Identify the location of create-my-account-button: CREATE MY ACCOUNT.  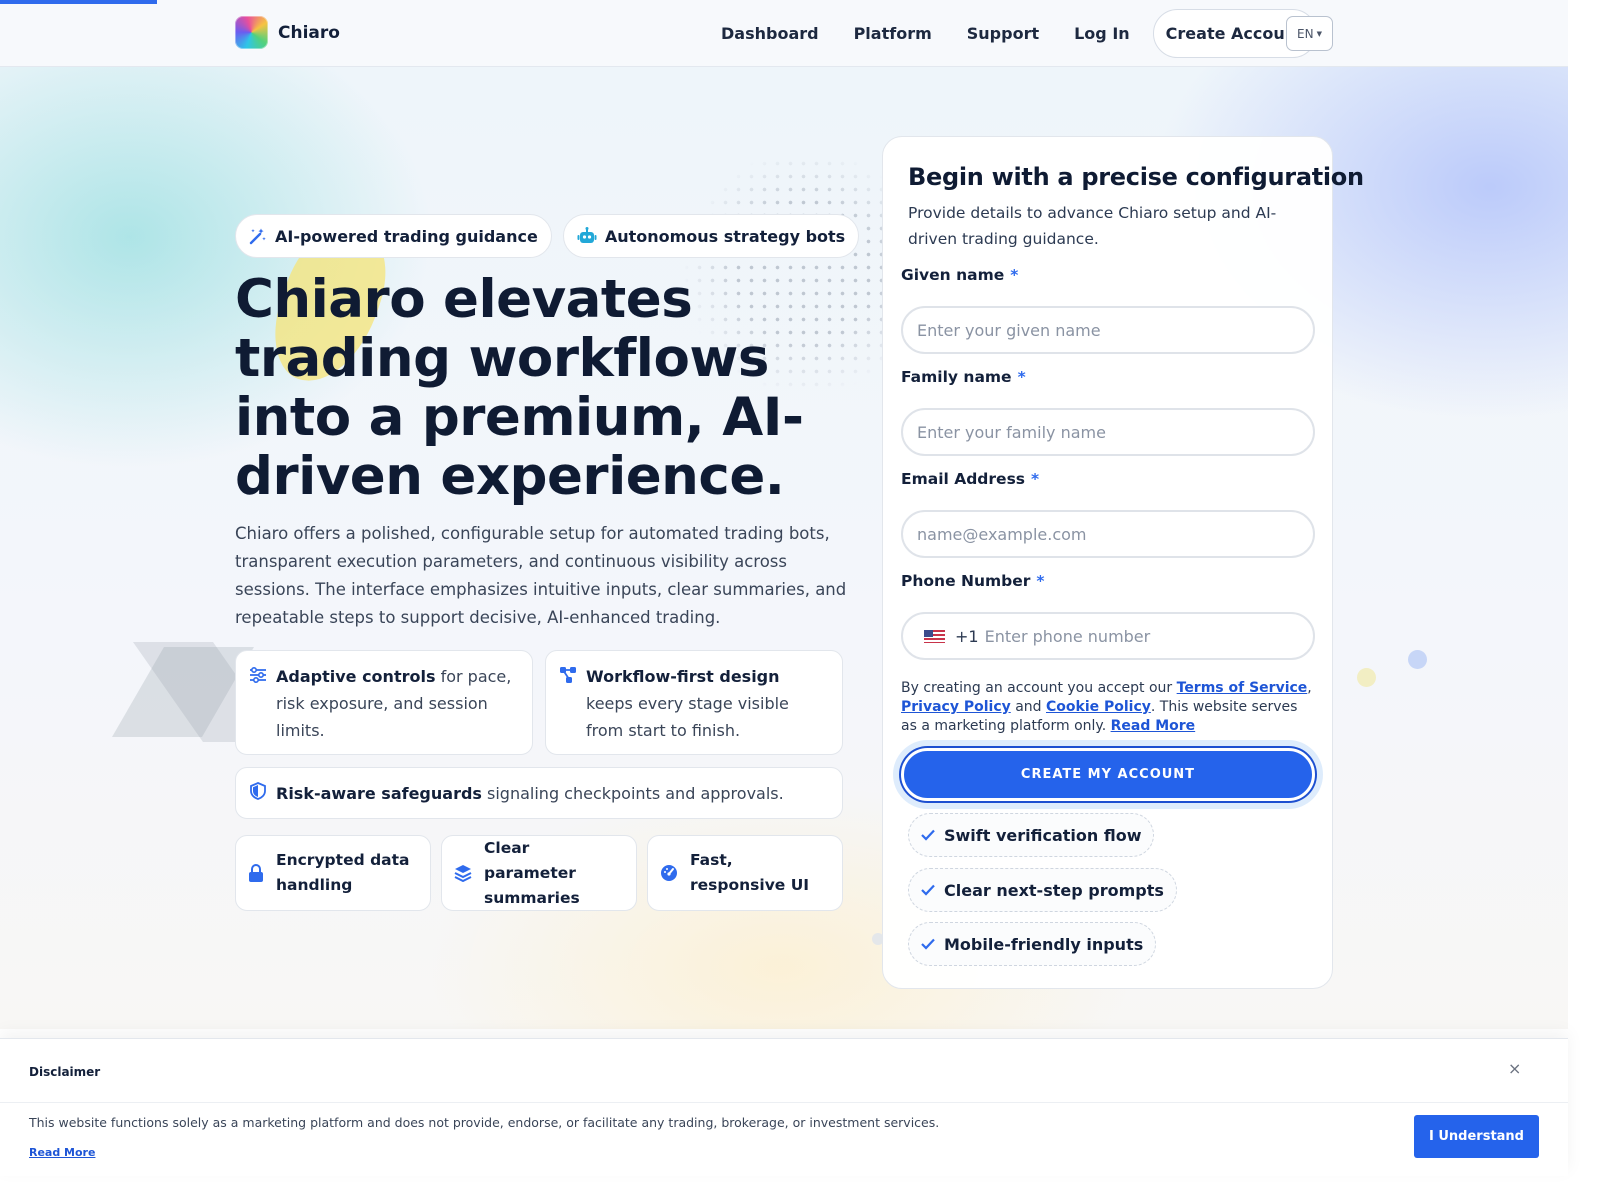
(1108, 774).